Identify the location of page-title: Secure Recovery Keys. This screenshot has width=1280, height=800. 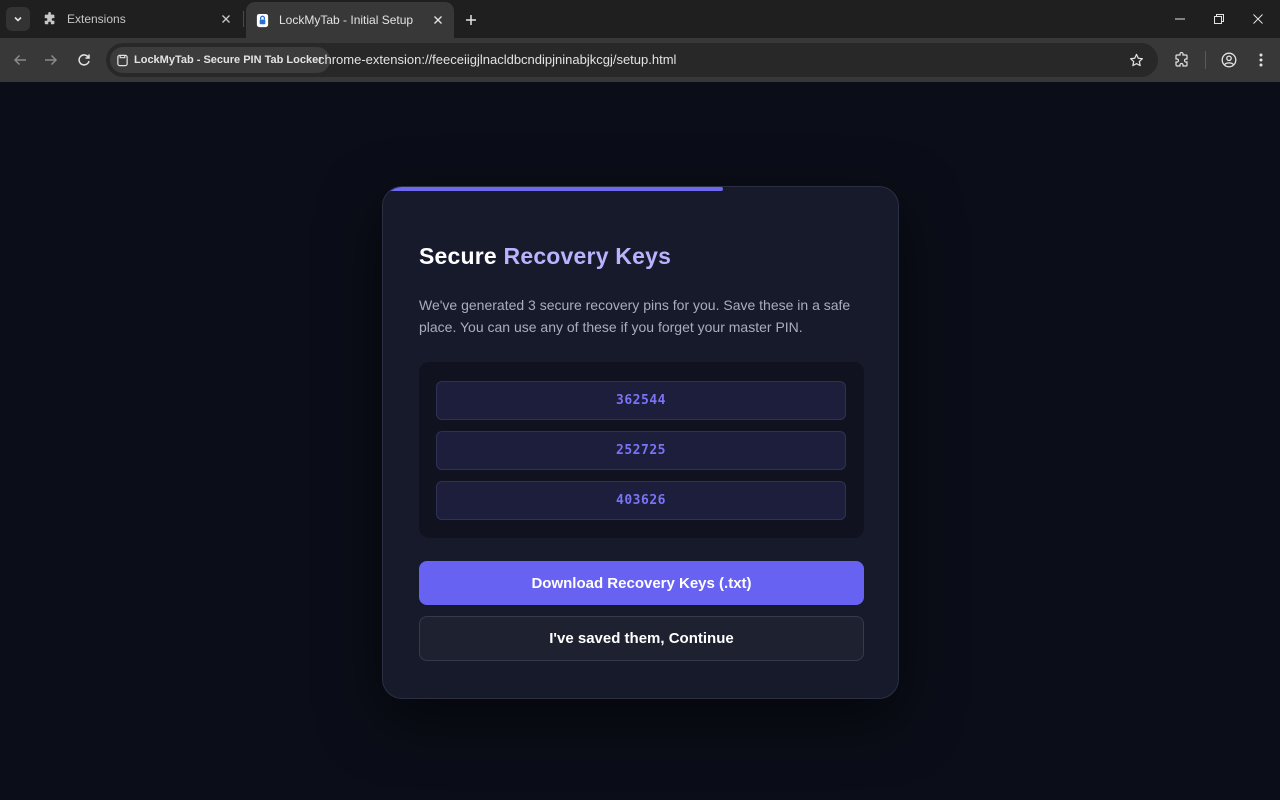
(545, 256).